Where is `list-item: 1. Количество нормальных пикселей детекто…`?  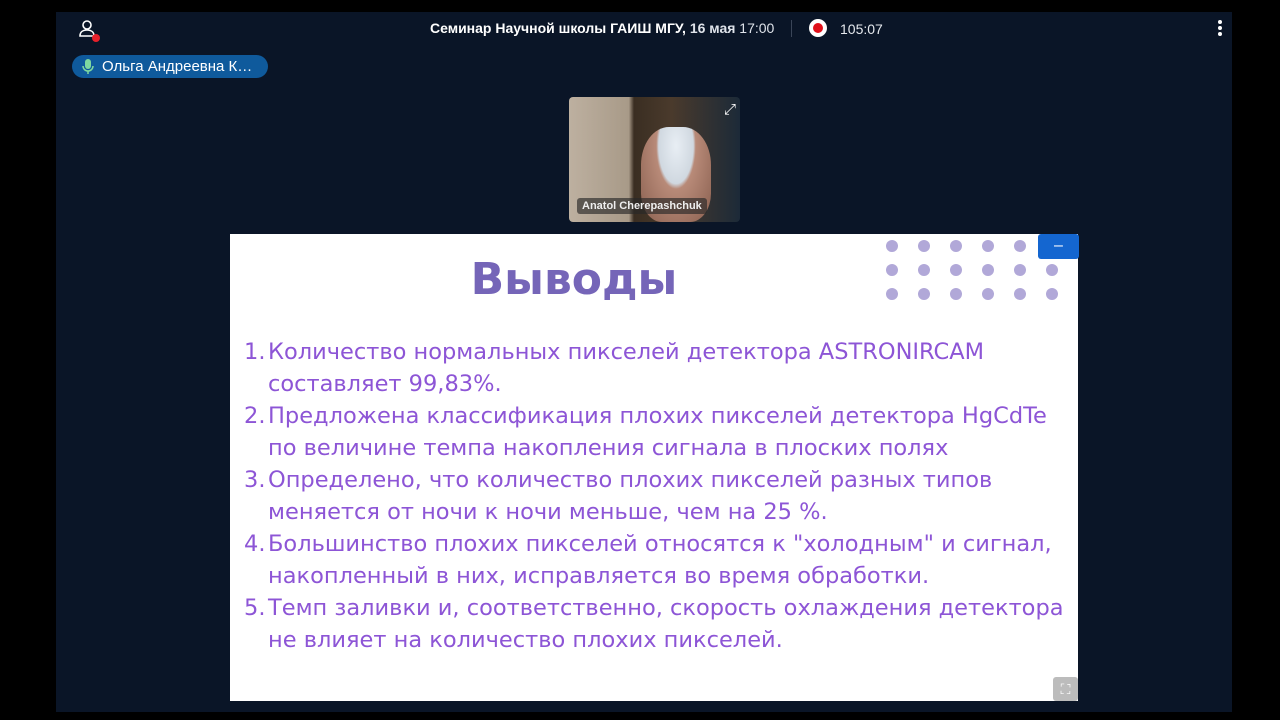 list-item: 1. Количество нормальных пикселей детекто… is located at coordinates (659, 368).